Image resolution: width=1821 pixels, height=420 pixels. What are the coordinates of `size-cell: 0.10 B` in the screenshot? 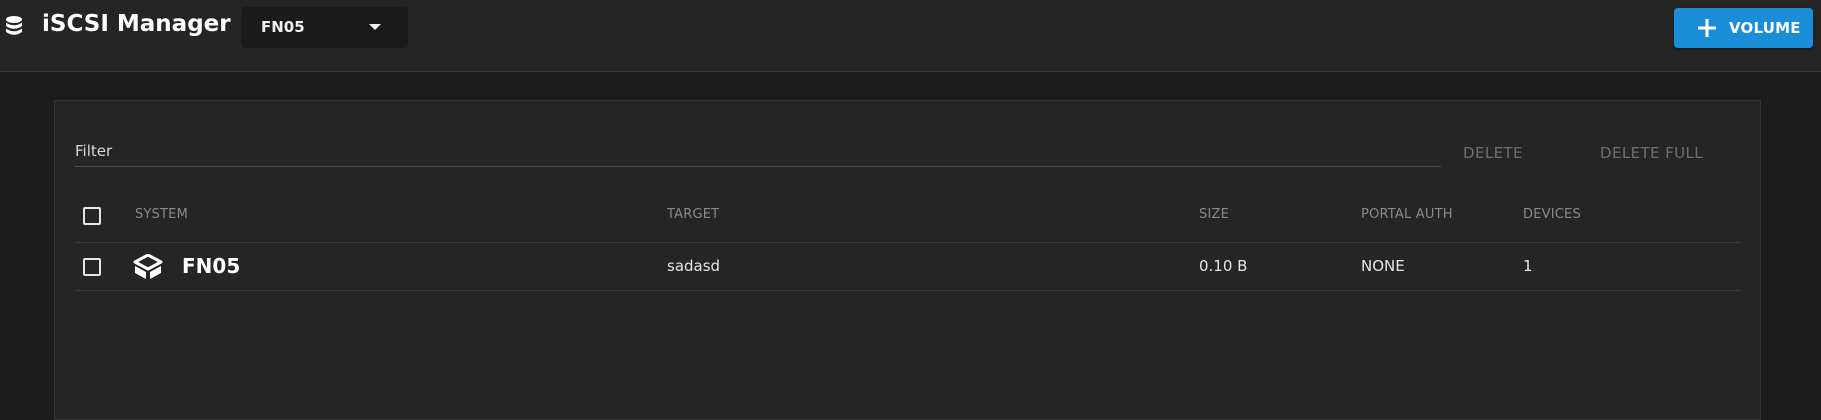 It's located at (1223, 266).